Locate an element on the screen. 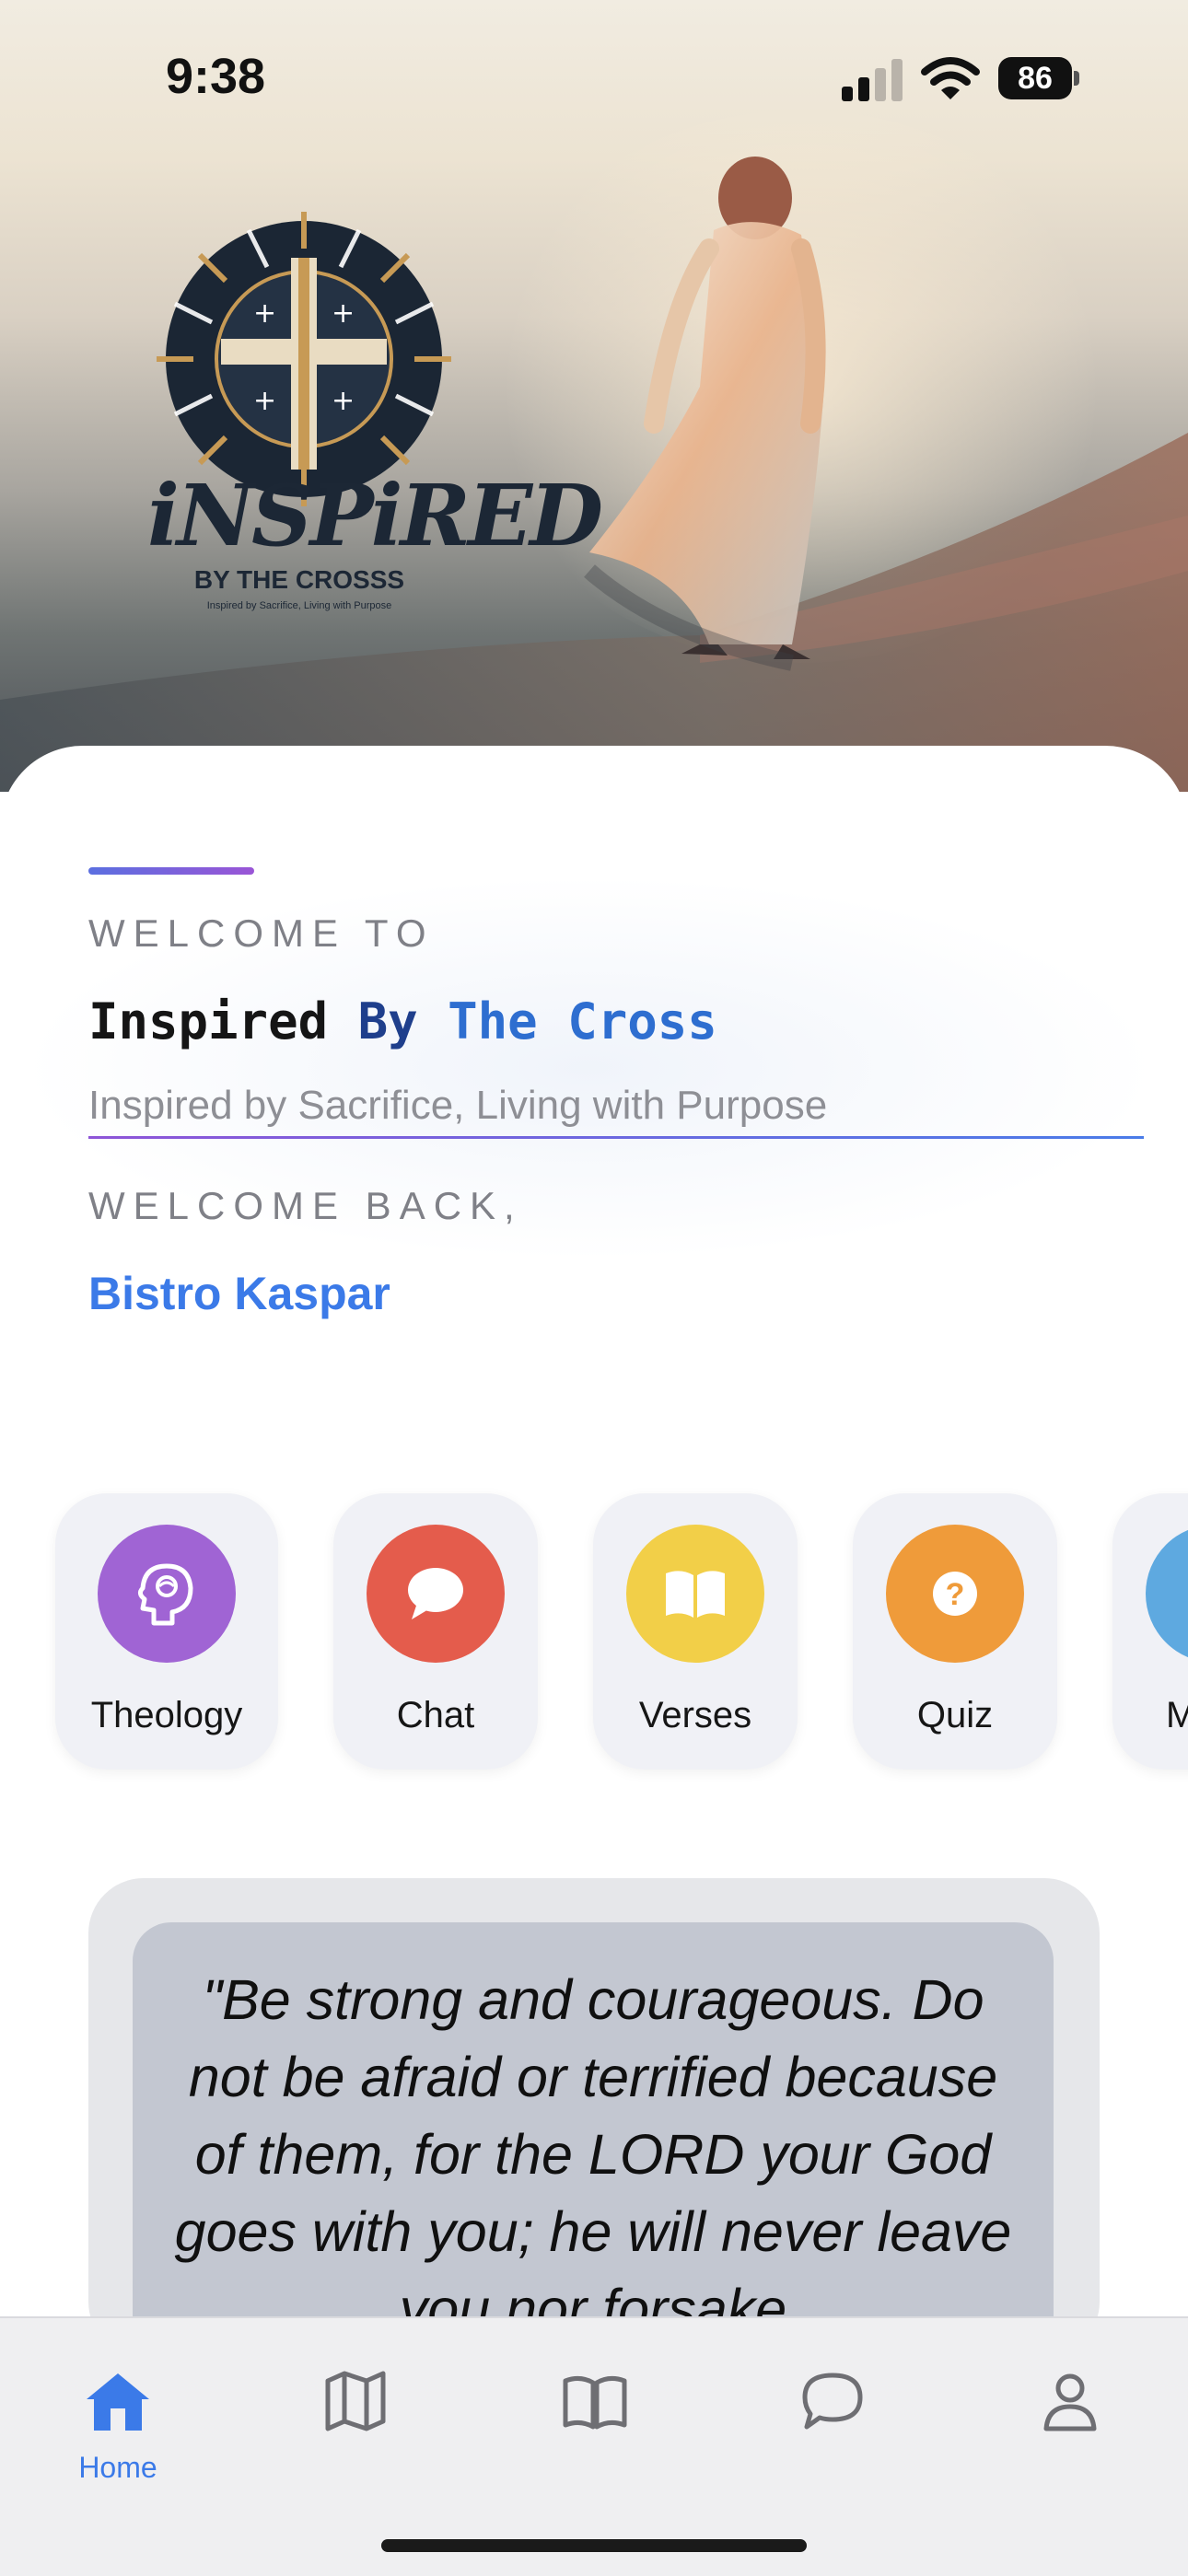 This screenshot has width=1188, height=2576. app-title-part3: The Cross is located at coordinates (582, 1021).